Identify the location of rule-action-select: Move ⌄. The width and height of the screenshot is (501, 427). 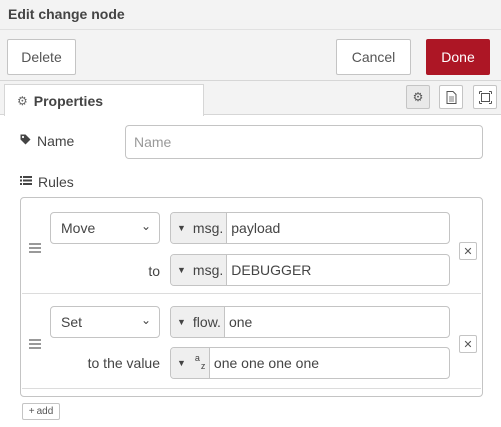
(105, 228).